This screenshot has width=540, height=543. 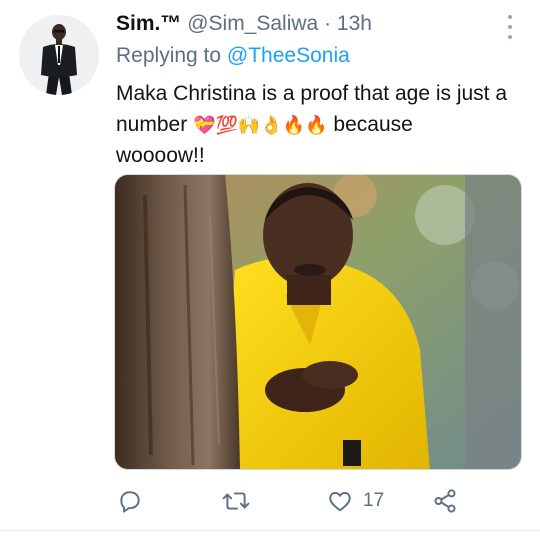 I want to click on tweet-header: Sim.™ @Sim_Saliwa · 13h, so click(x=244, y=24).